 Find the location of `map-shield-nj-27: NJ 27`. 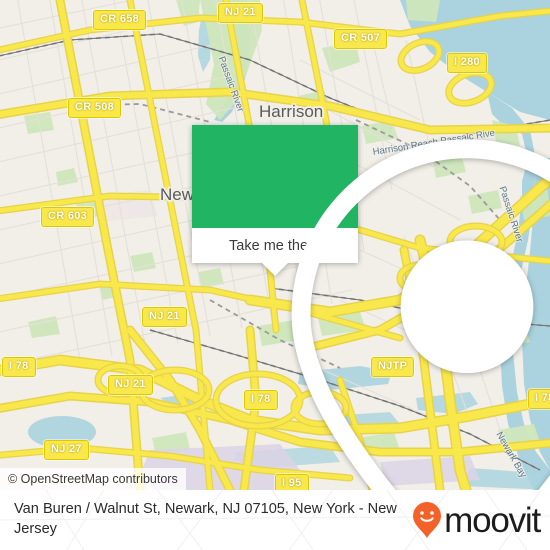

map-shield-nj-27: NJ 27 is located at coordinates (66, 450).